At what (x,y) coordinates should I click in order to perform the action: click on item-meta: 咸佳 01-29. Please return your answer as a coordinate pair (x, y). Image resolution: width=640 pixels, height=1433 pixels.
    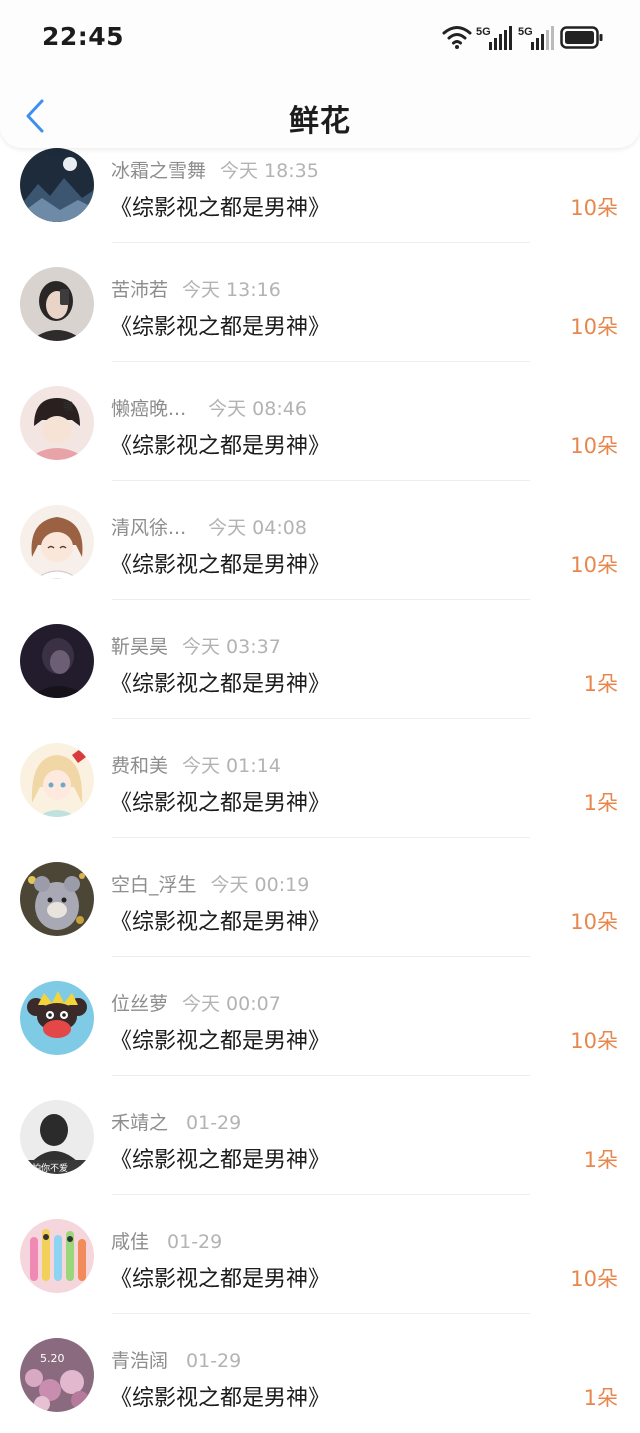
    Looking at the image, I should click on (166, 1240).